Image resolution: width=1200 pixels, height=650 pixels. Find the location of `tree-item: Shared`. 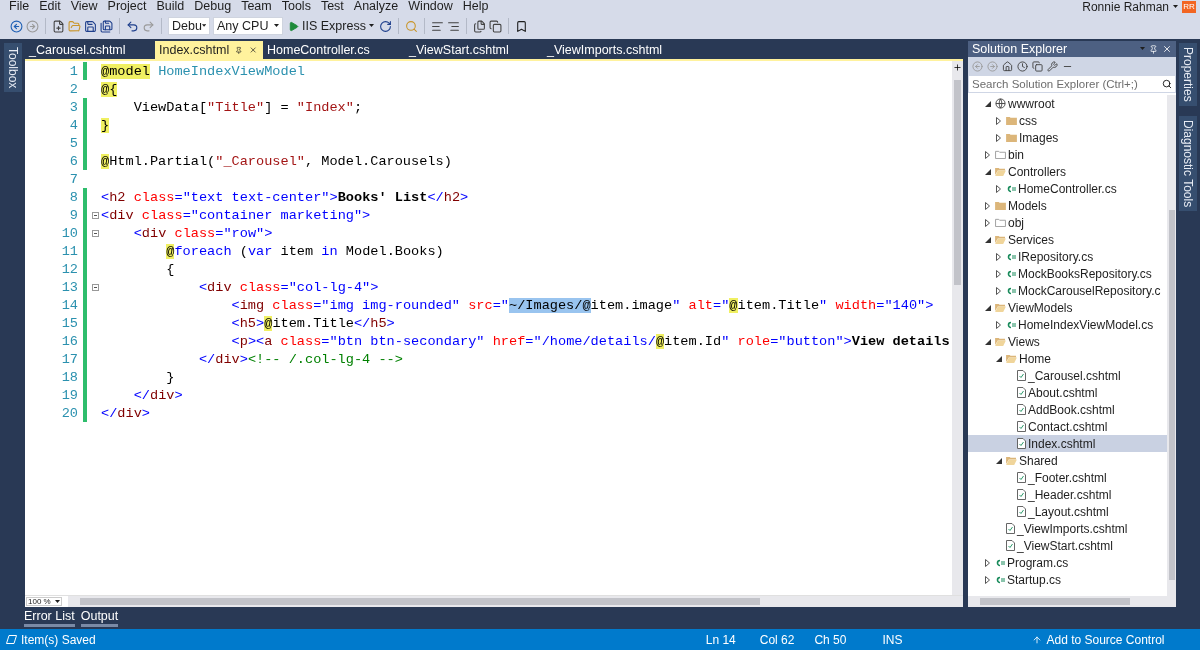

tree-item: Shared is located at coordinates (1067, 460).